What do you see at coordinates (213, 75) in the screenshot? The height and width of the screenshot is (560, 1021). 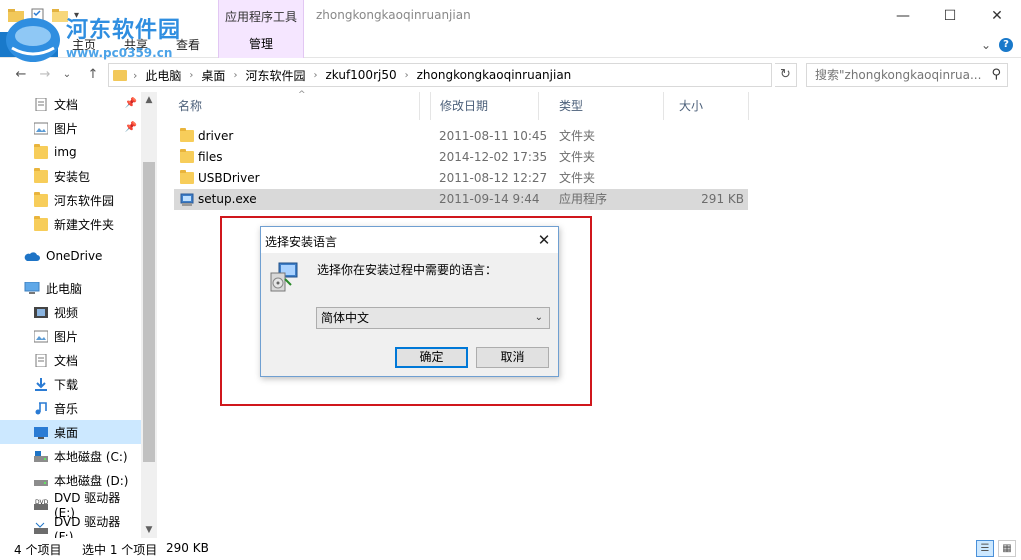 I see `breadcrumb-desktop: 桌面` at bounding box center [213, 75].